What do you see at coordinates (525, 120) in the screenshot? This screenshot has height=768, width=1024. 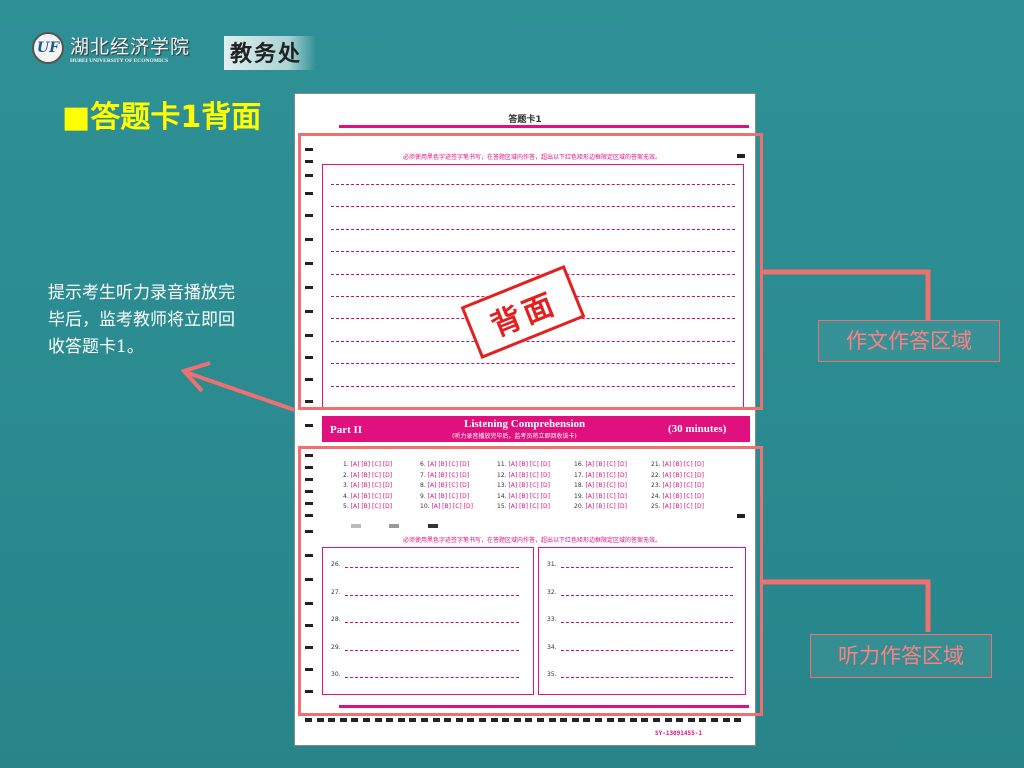 I see `sheet-header: 答题卡1` at bounding box center [525, 120].